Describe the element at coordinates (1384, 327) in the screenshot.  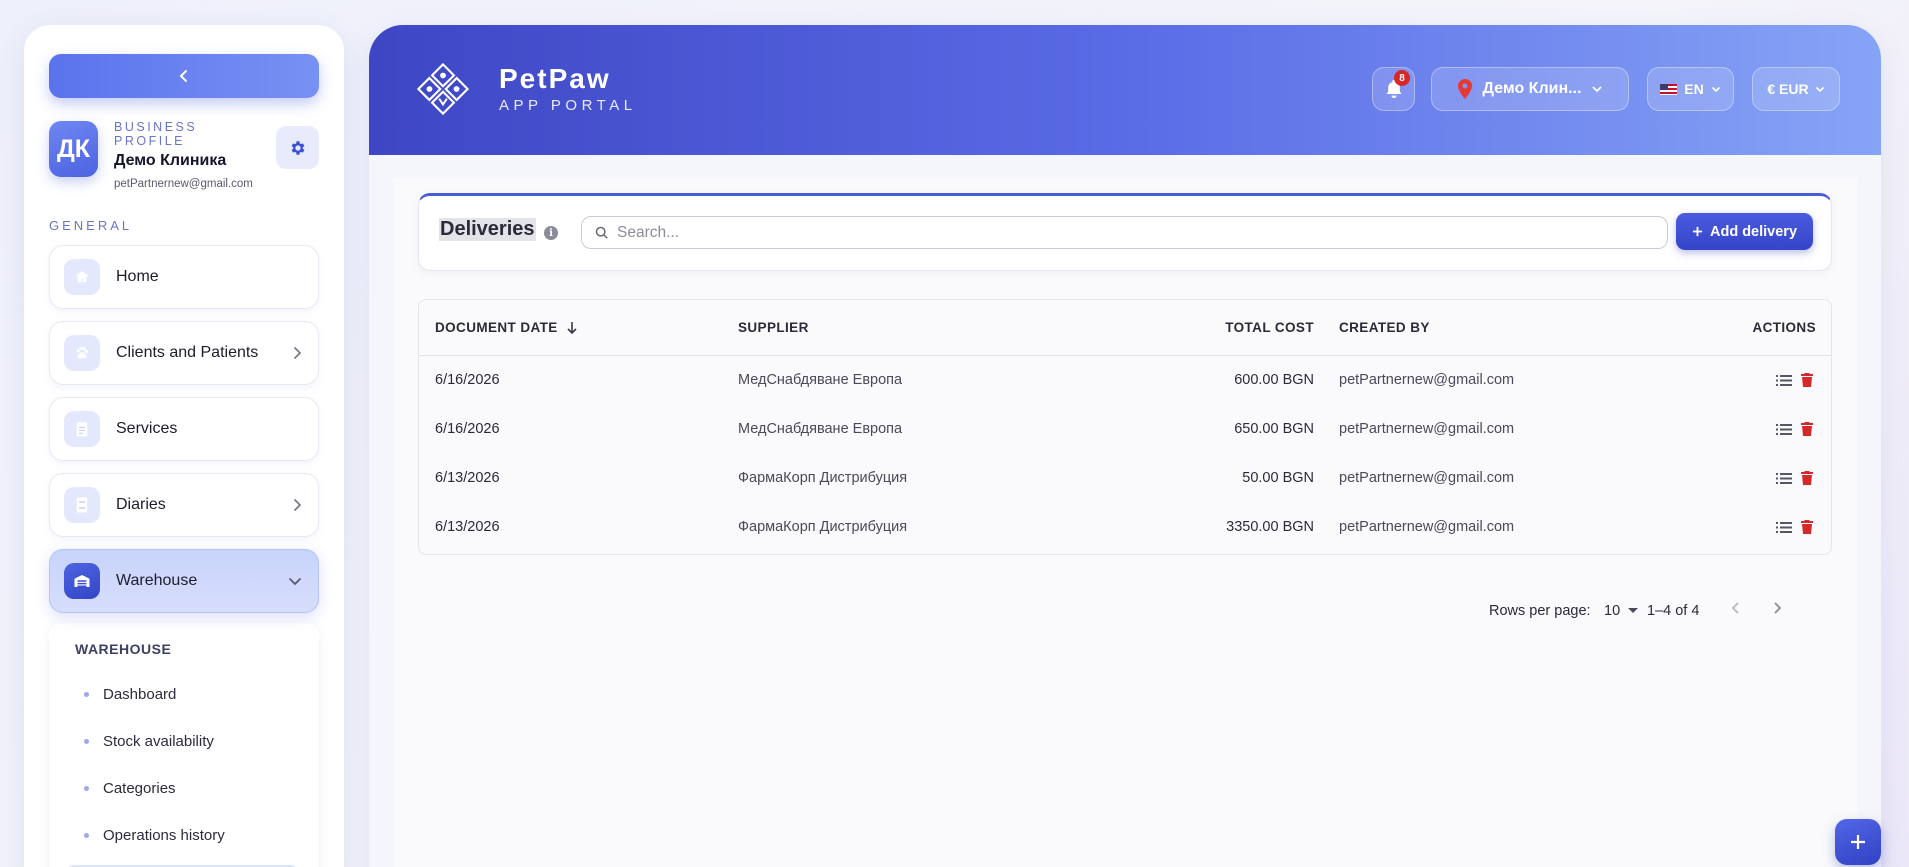
I see `column-header-created-by: CREATED BY` at that location.